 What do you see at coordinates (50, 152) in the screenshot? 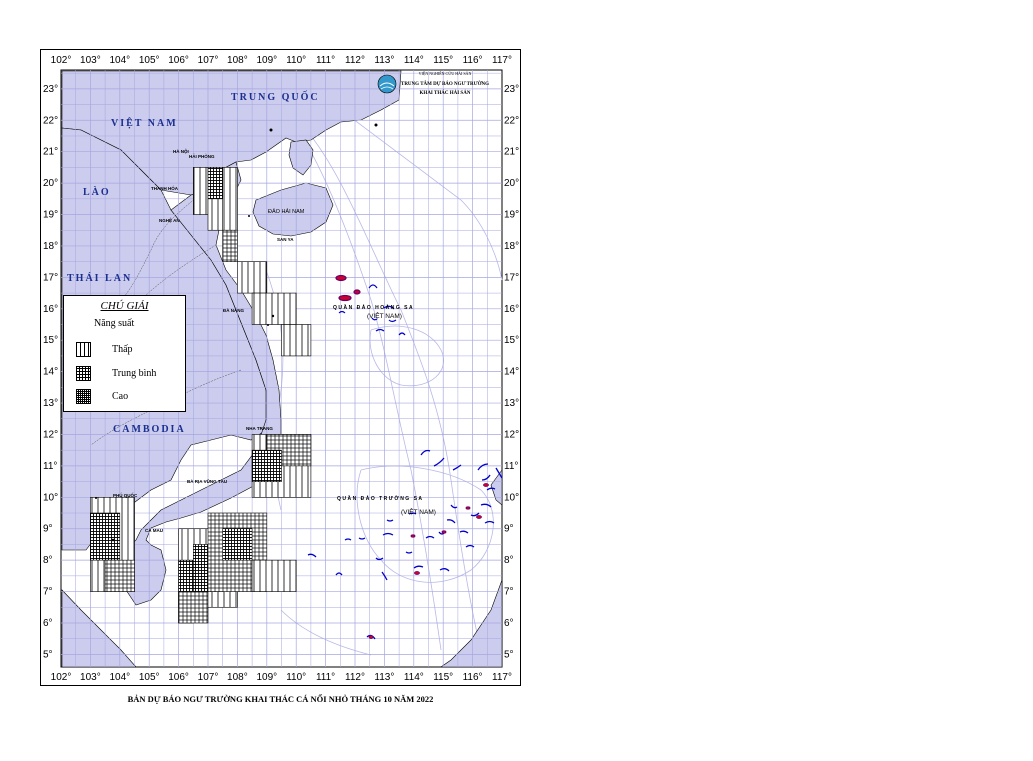
I see `lat-tick-left: 21°` at bounding box center [50, 152].